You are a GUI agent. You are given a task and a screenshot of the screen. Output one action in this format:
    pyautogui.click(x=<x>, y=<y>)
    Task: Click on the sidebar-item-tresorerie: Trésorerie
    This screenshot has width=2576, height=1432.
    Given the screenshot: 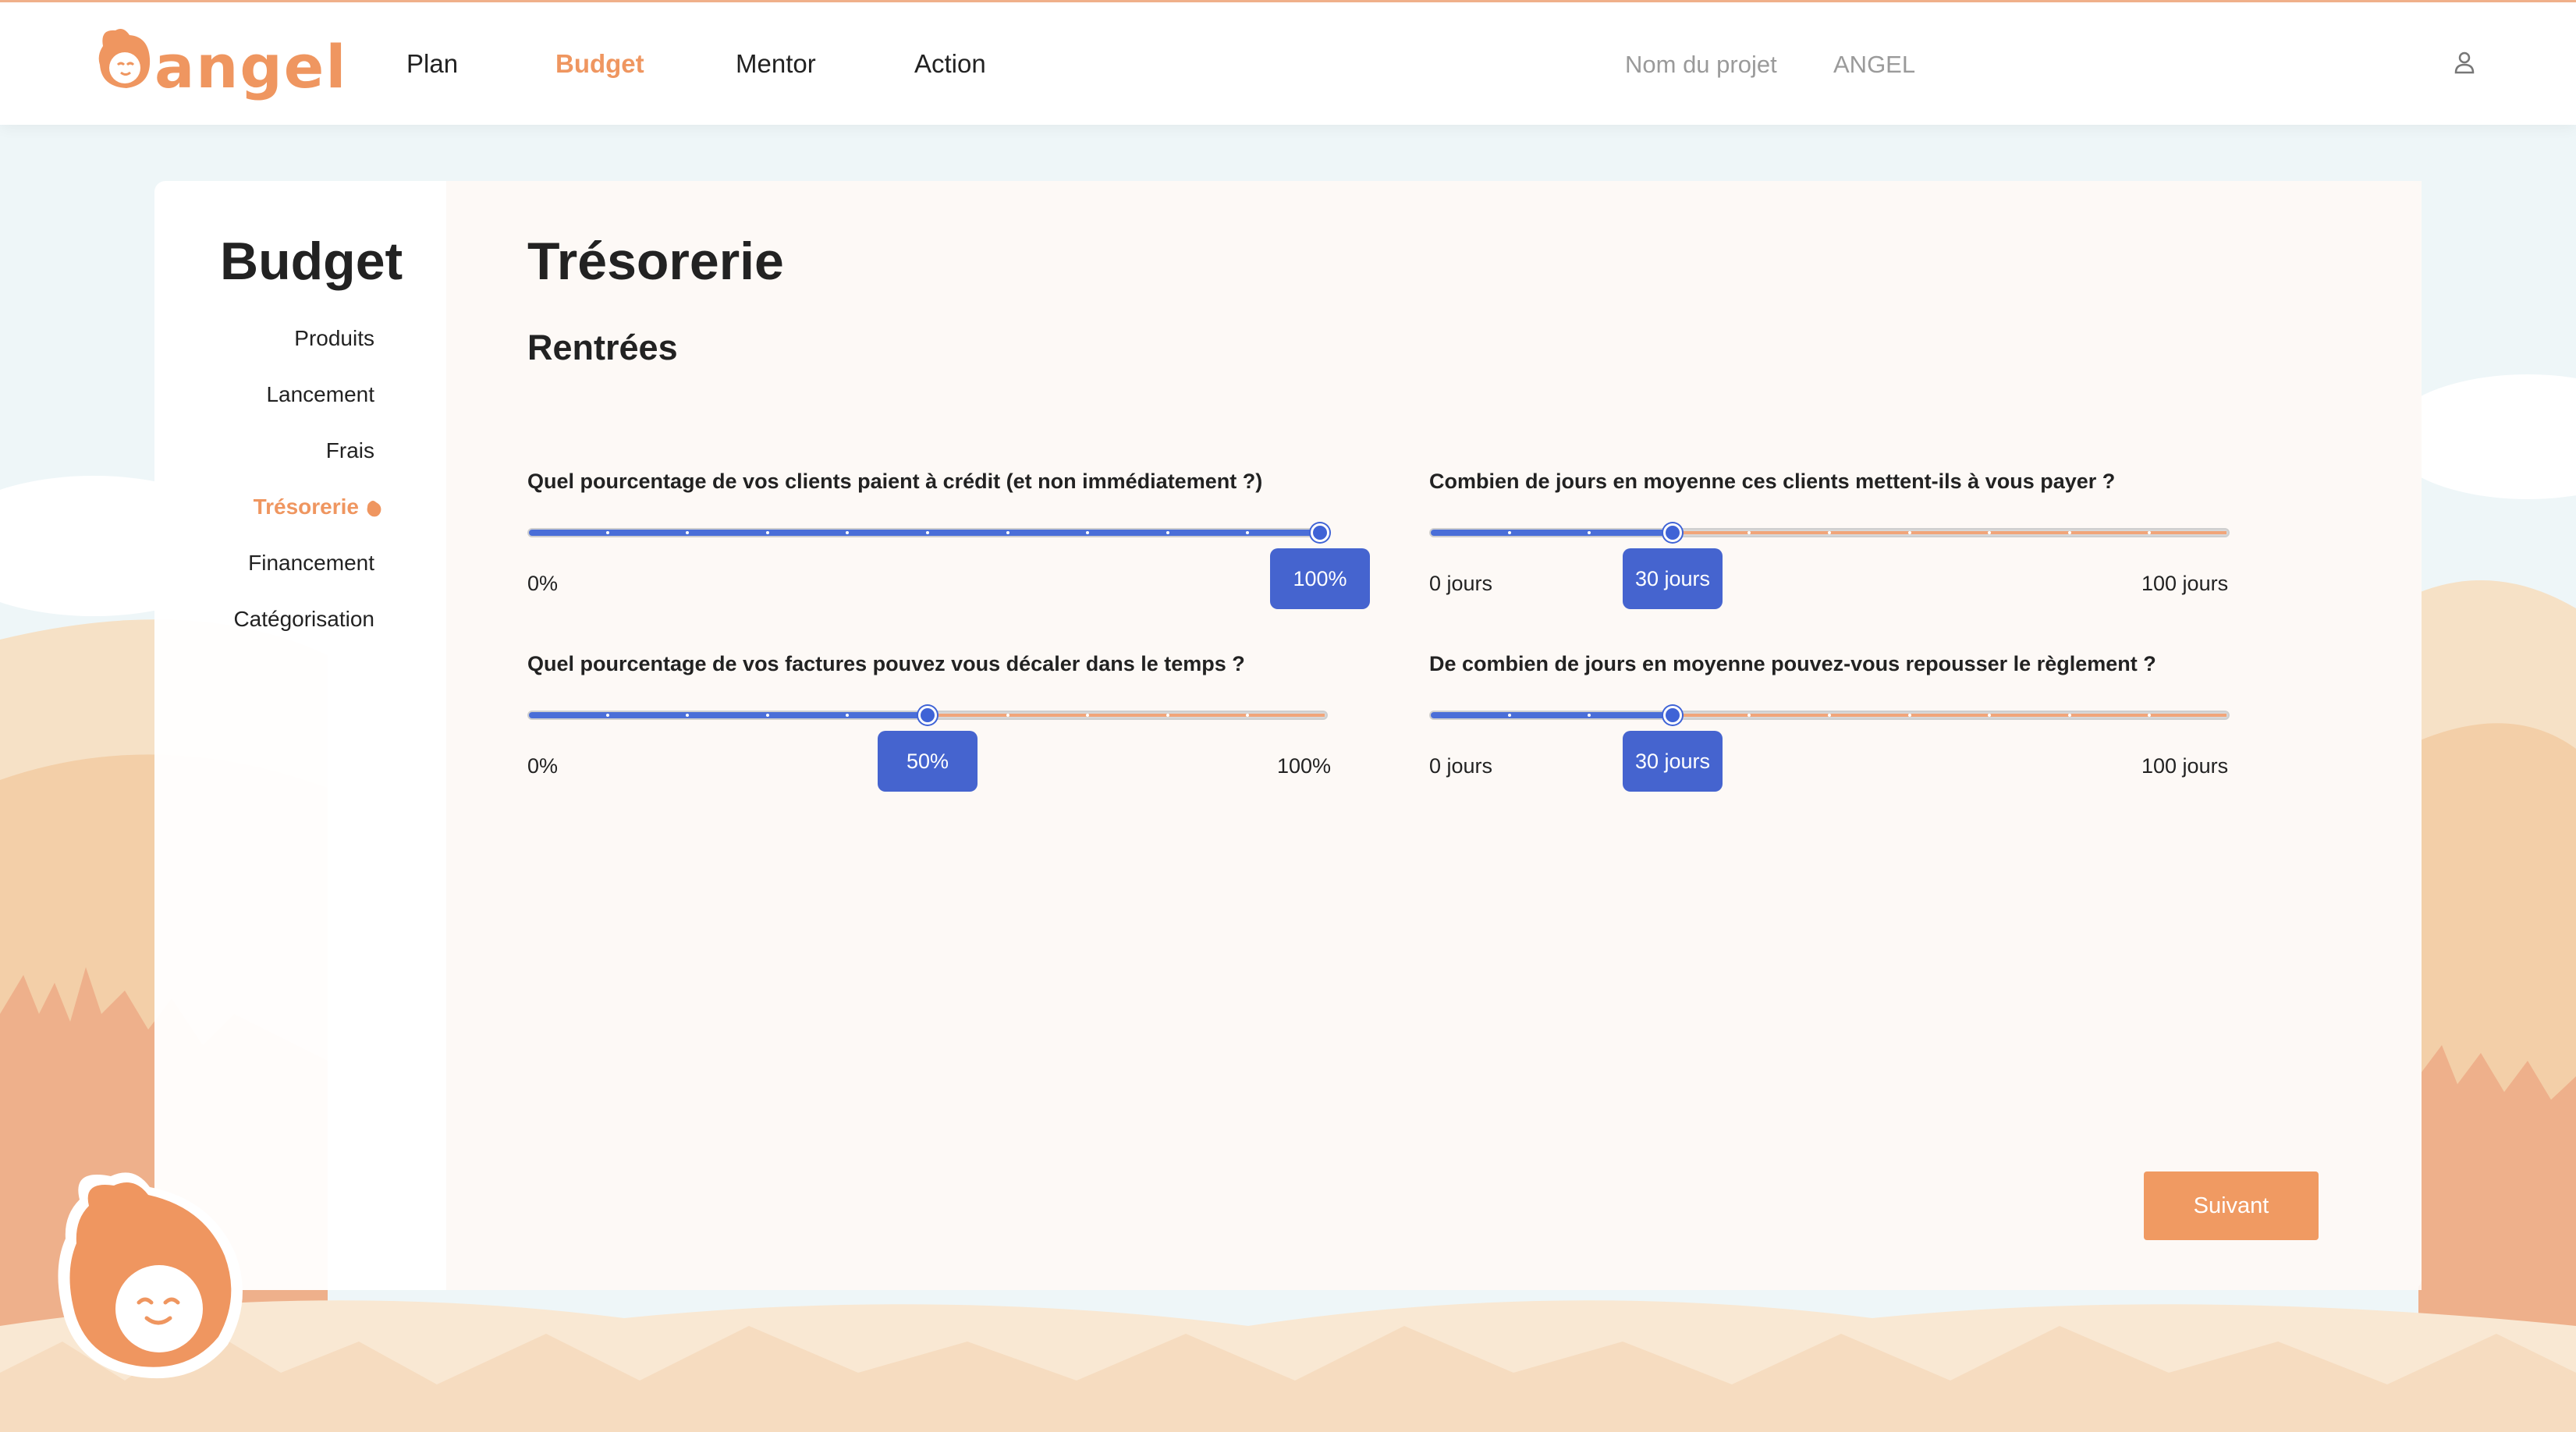 What is the action you would take?
    pyautogui.click(x=318, y=507)
    